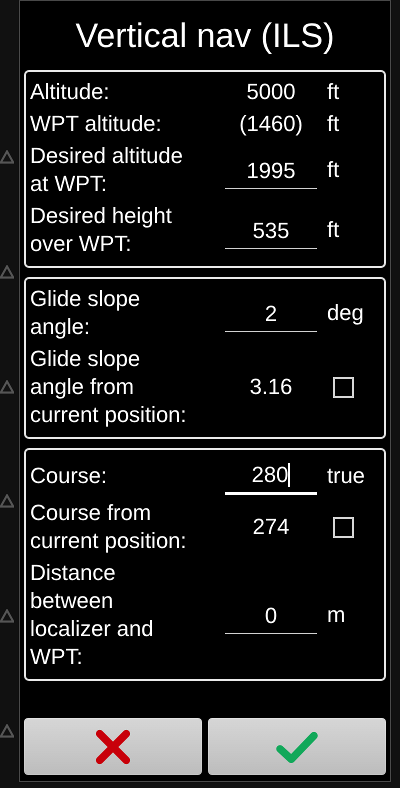 The image size is (400, 788). I want to click on field-label: Course from current position:, so click(109, 527).